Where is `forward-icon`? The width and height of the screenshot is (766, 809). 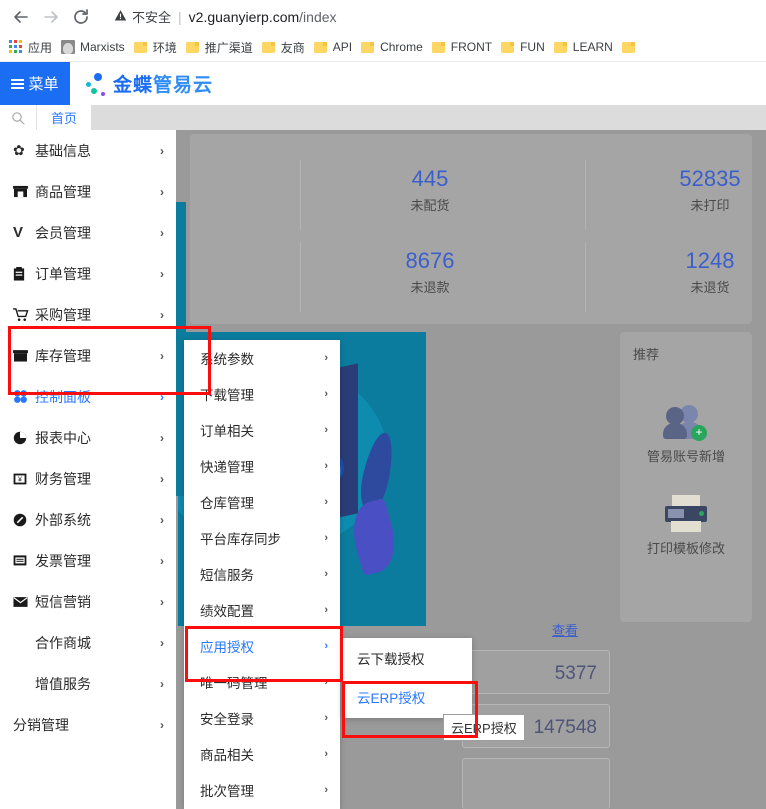
forward-icon is located at coordinates (51, 17).